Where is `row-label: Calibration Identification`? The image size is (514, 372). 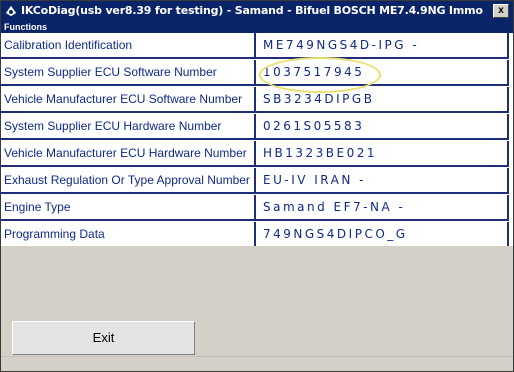 row-label: Calibration Identification is located at coordinates (128, 46).